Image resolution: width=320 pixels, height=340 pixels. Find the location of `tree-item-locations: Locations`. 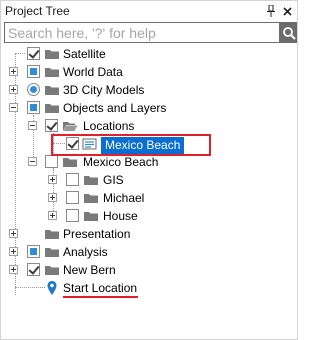

tree-item-locations: Locations is located at coordinates (149, 126).